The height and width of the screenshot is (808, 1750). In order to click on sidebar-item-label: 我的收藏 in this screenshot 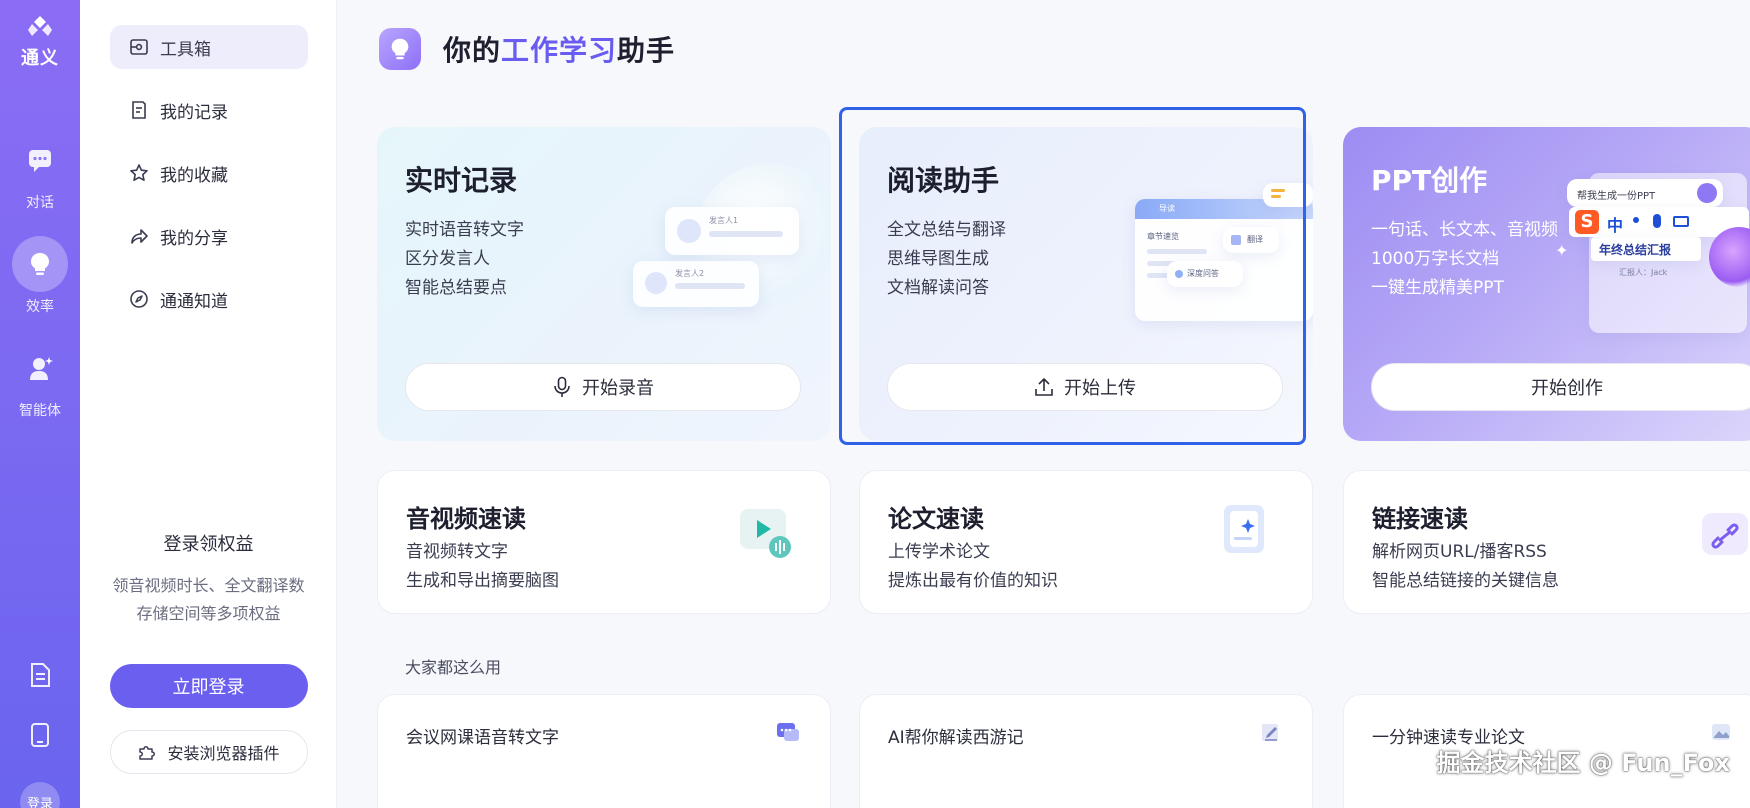, I will do `click(194, 175)`.